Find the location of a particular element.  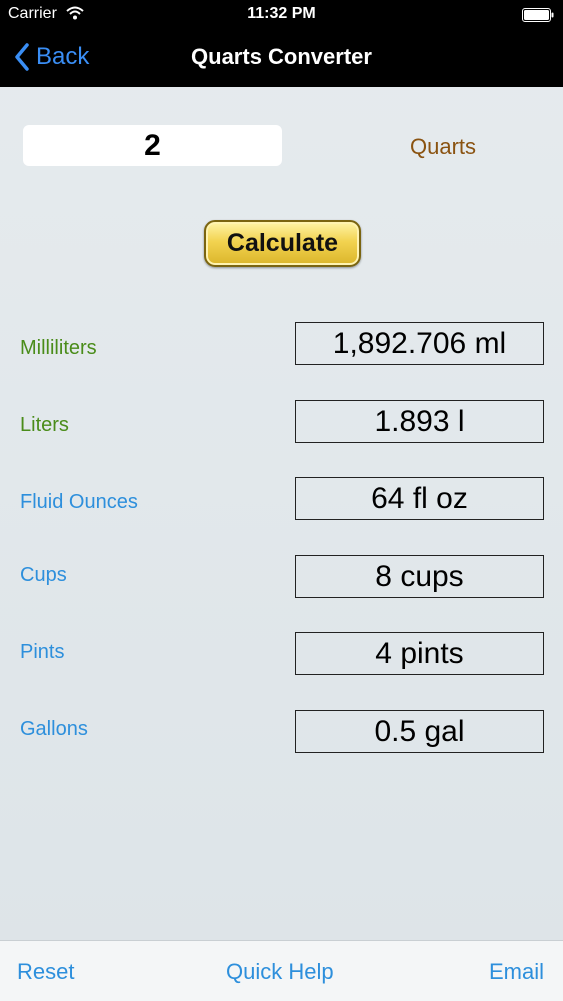

bottom-toolbar: Reset Quick Help Email is located at coordinates (281, 970).